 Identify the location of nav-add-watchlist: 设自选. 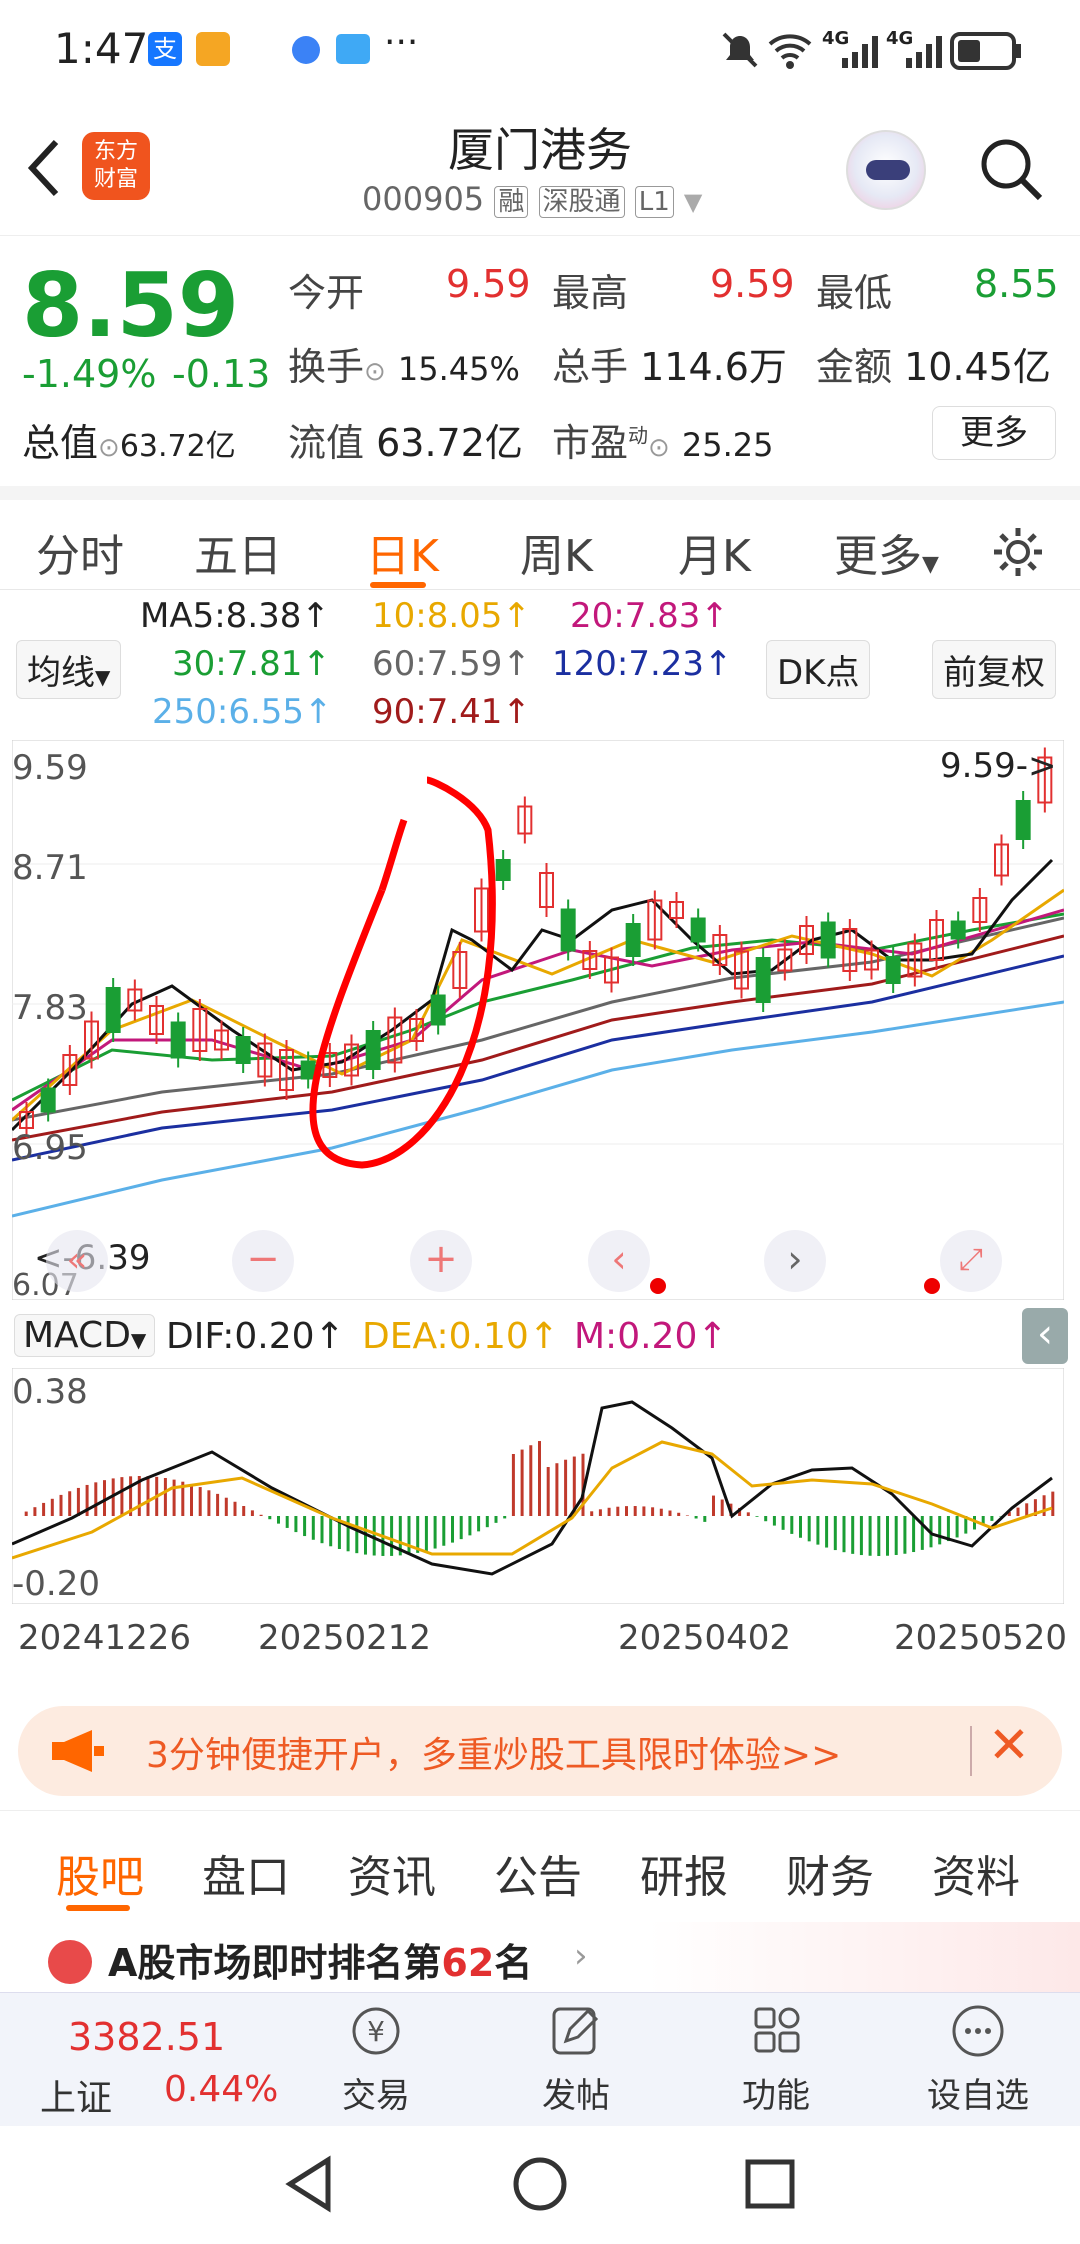
(978, 2060).